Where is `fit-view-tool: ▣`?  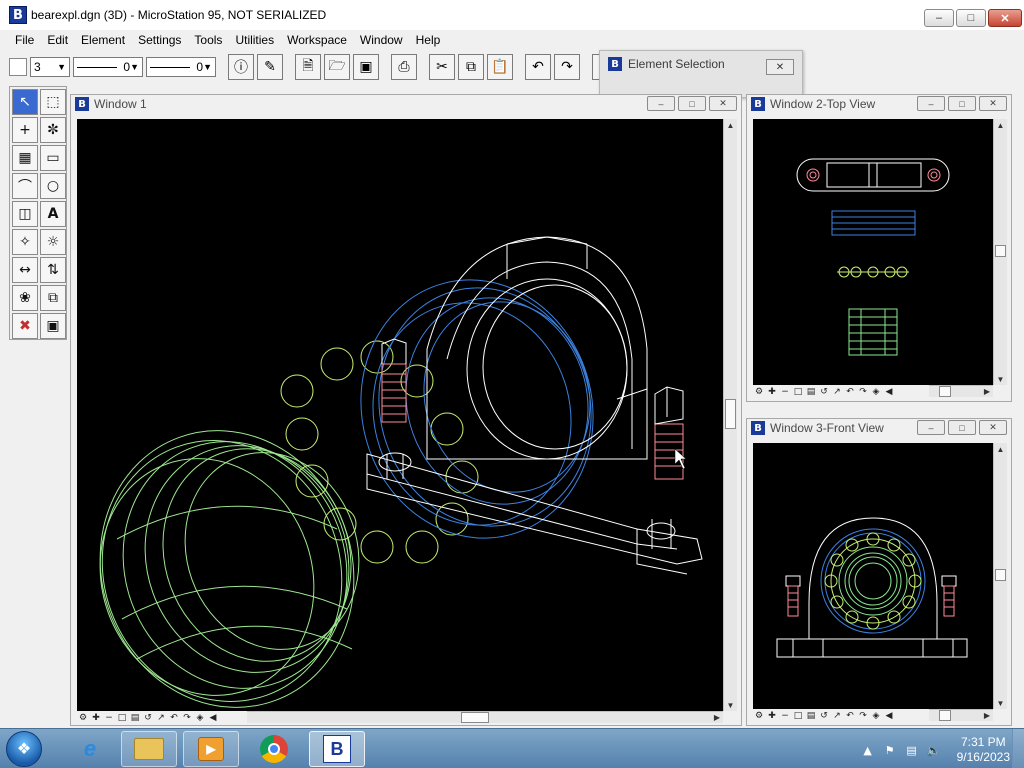 fit-view-tool: ▣ is located at coordinates (53, 326).